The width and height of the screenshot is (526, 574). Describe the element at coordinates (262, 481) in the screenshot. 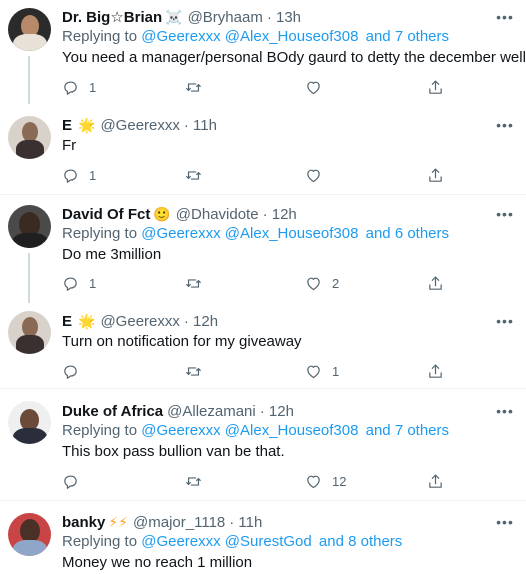

I see `action-bar: 12` at that location.